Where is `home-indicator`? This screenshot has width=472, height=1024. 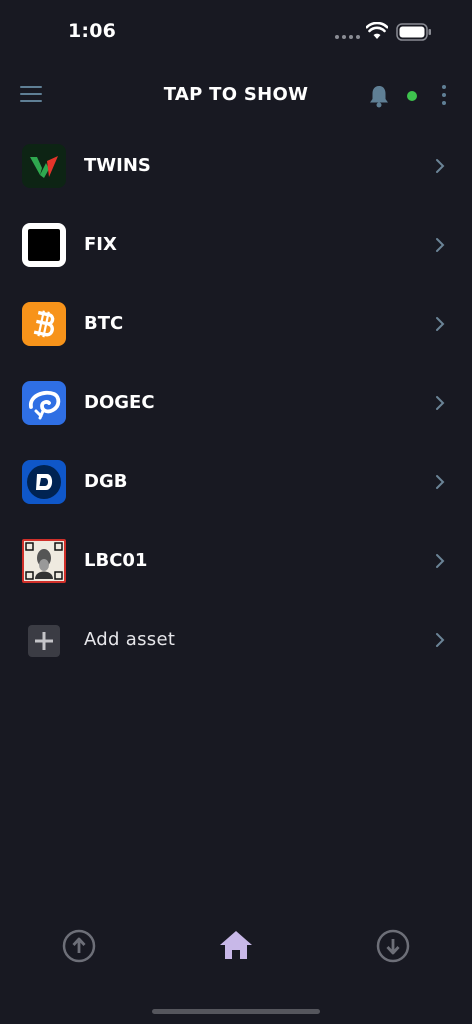 home-indicator is located at coordinates (236, 1011).